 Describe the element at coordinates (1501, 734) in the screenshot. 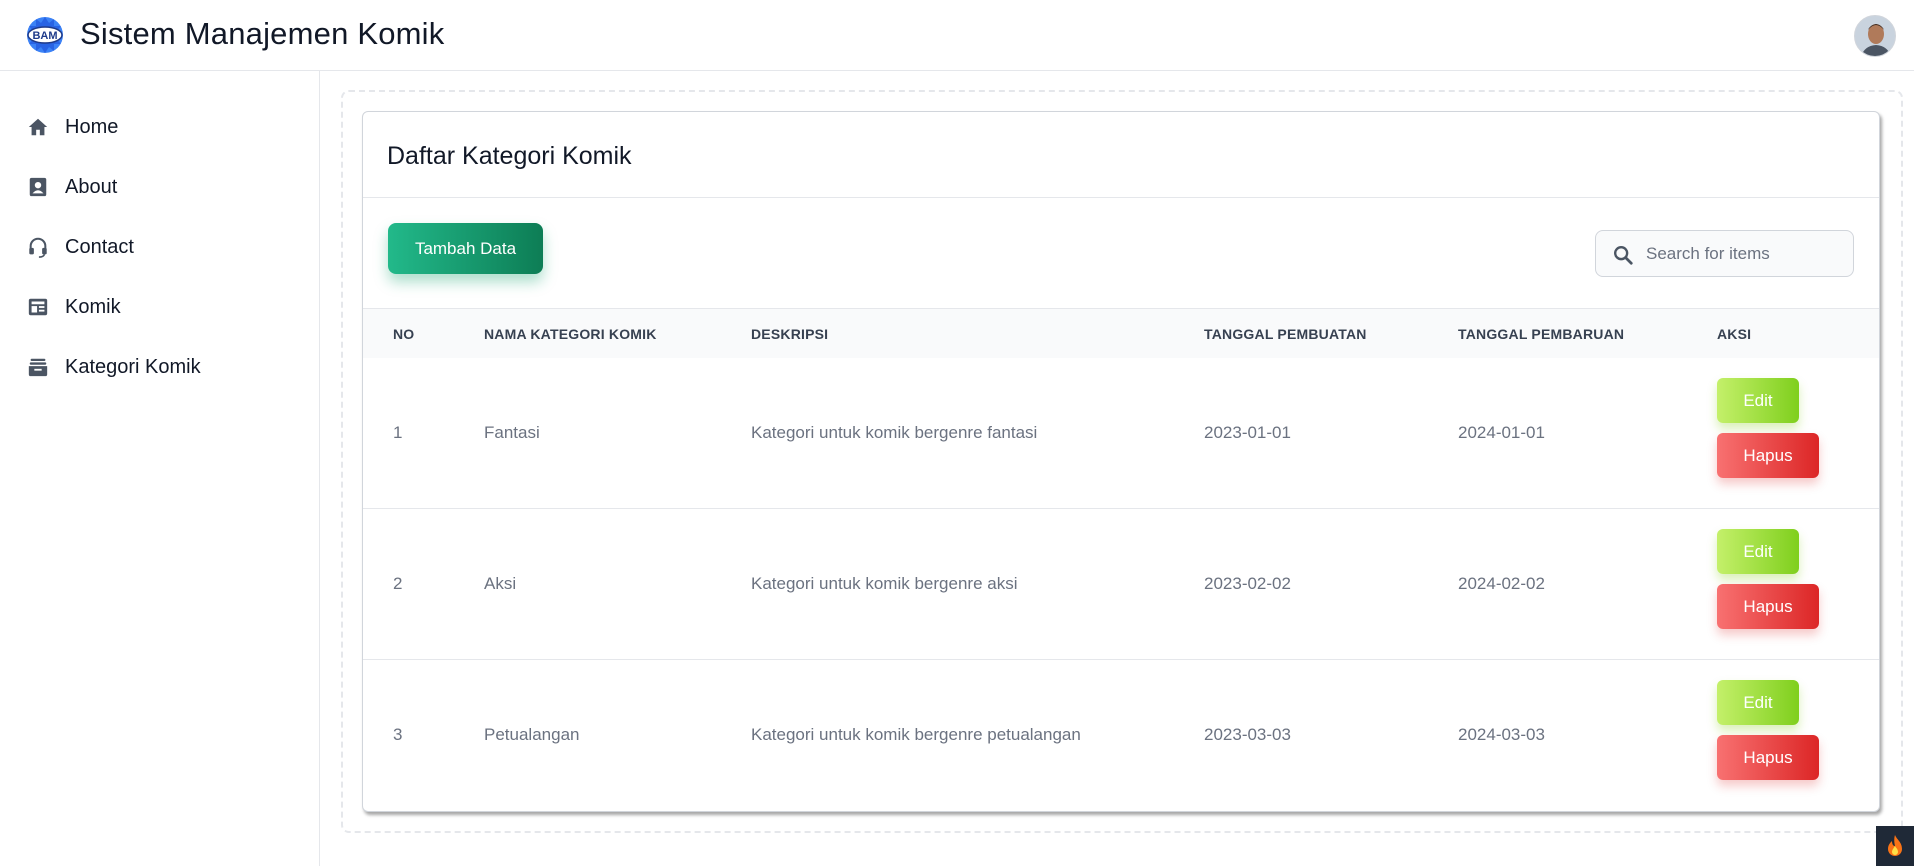

I see `cell-updated-date: 2024-03-03` at that location.